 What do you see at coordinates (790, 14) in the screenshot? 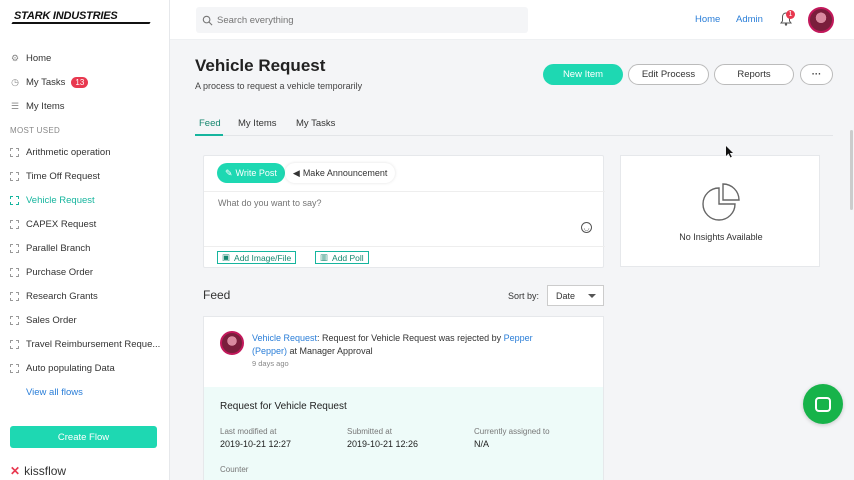
I see `notification-badge: 1` at bounding box center [790, 14].